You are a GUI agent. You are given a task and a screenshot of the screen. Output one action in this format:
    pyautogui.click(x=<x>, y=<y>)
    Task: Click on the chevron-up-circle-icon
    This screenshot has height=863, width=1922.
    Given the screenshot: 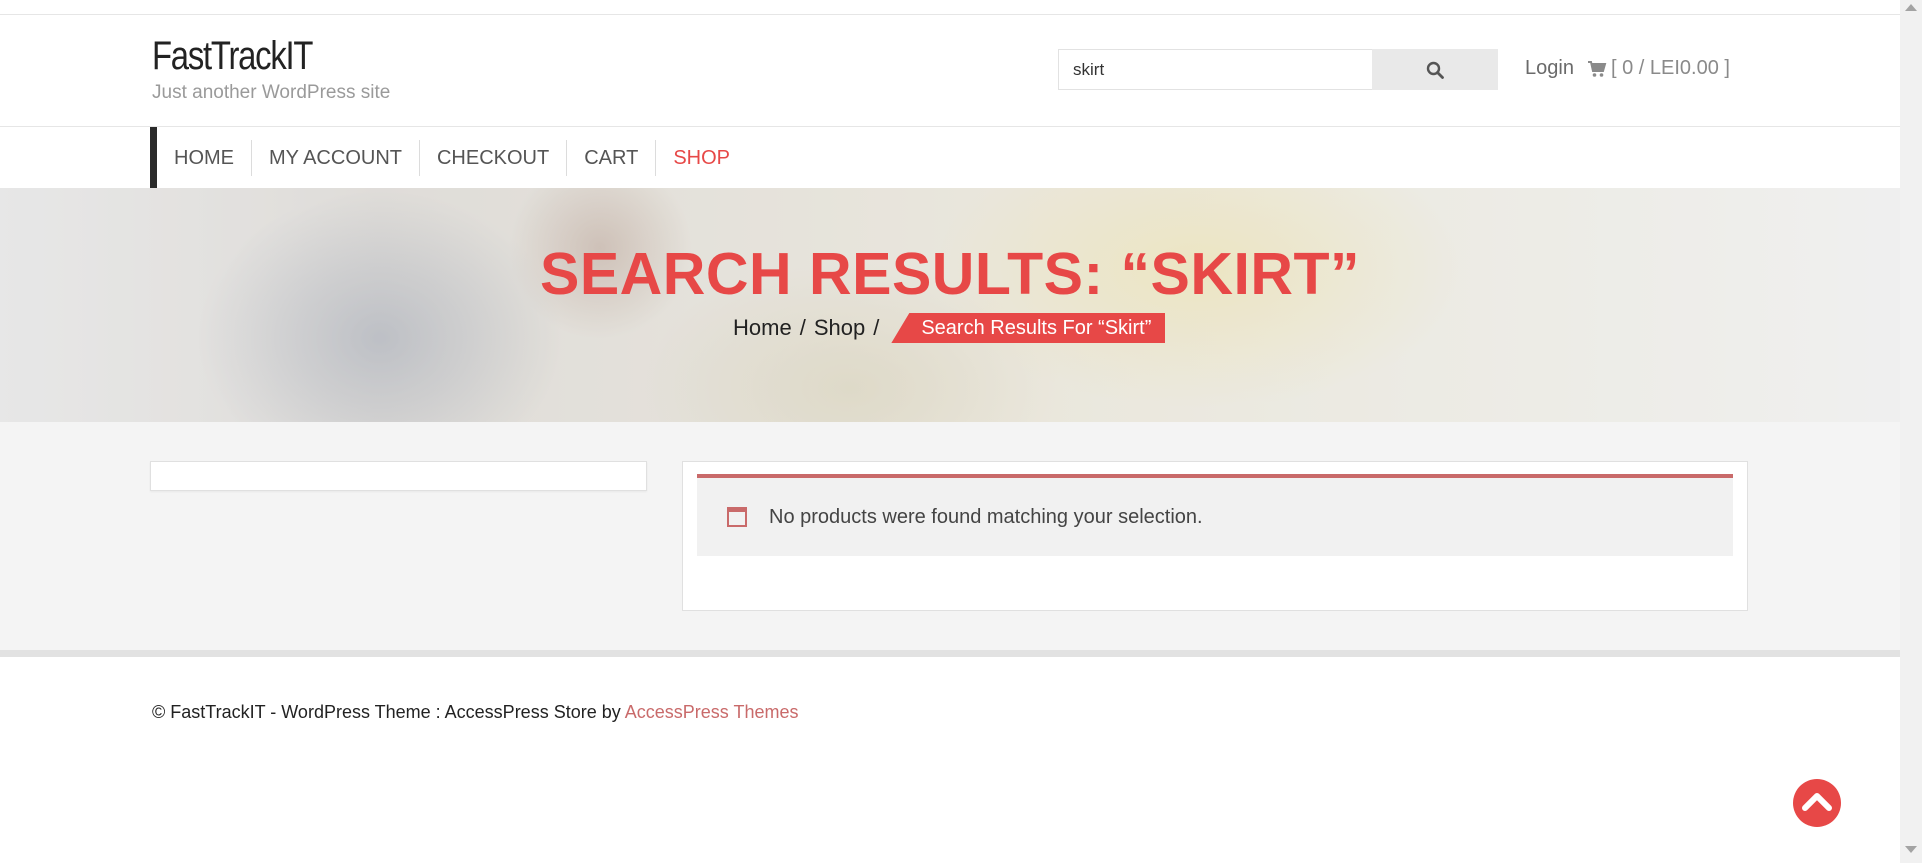 What is the action you would take?
    pyautogui.click(x=1817, y=802)
    